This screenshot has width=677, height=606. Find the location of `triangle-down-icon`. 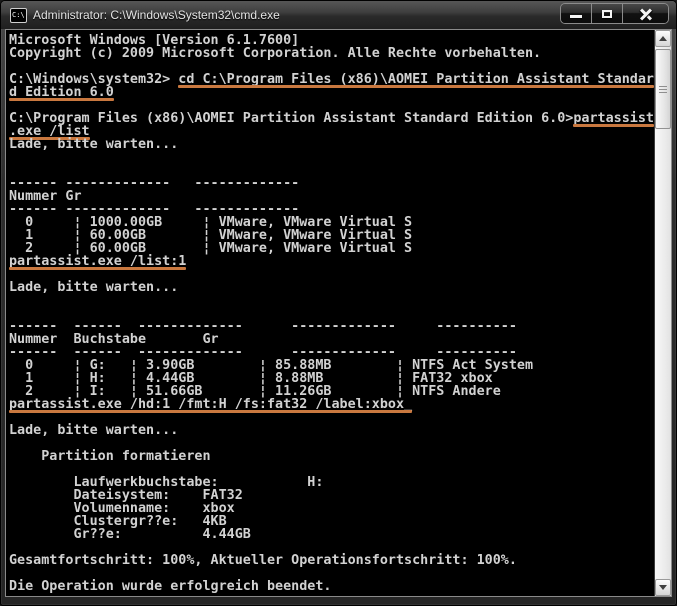

triangle-down-icon is located at coordinates (663, 587).